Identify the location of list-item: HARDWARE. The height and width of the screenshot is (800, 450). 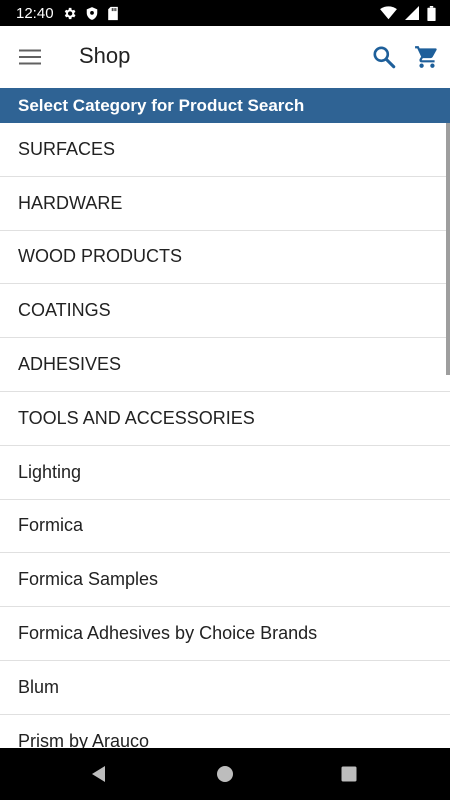
(225, 204).